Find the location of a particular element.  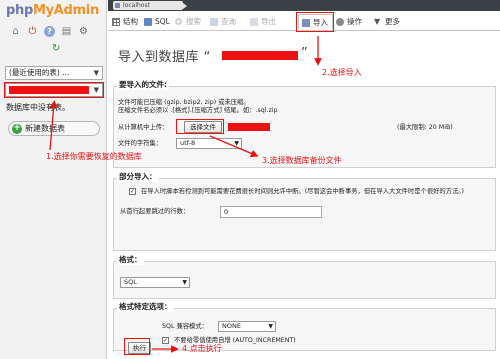

skip-rows-label: 从首行起要跳过的行数： is located at coordinates (155, 211).